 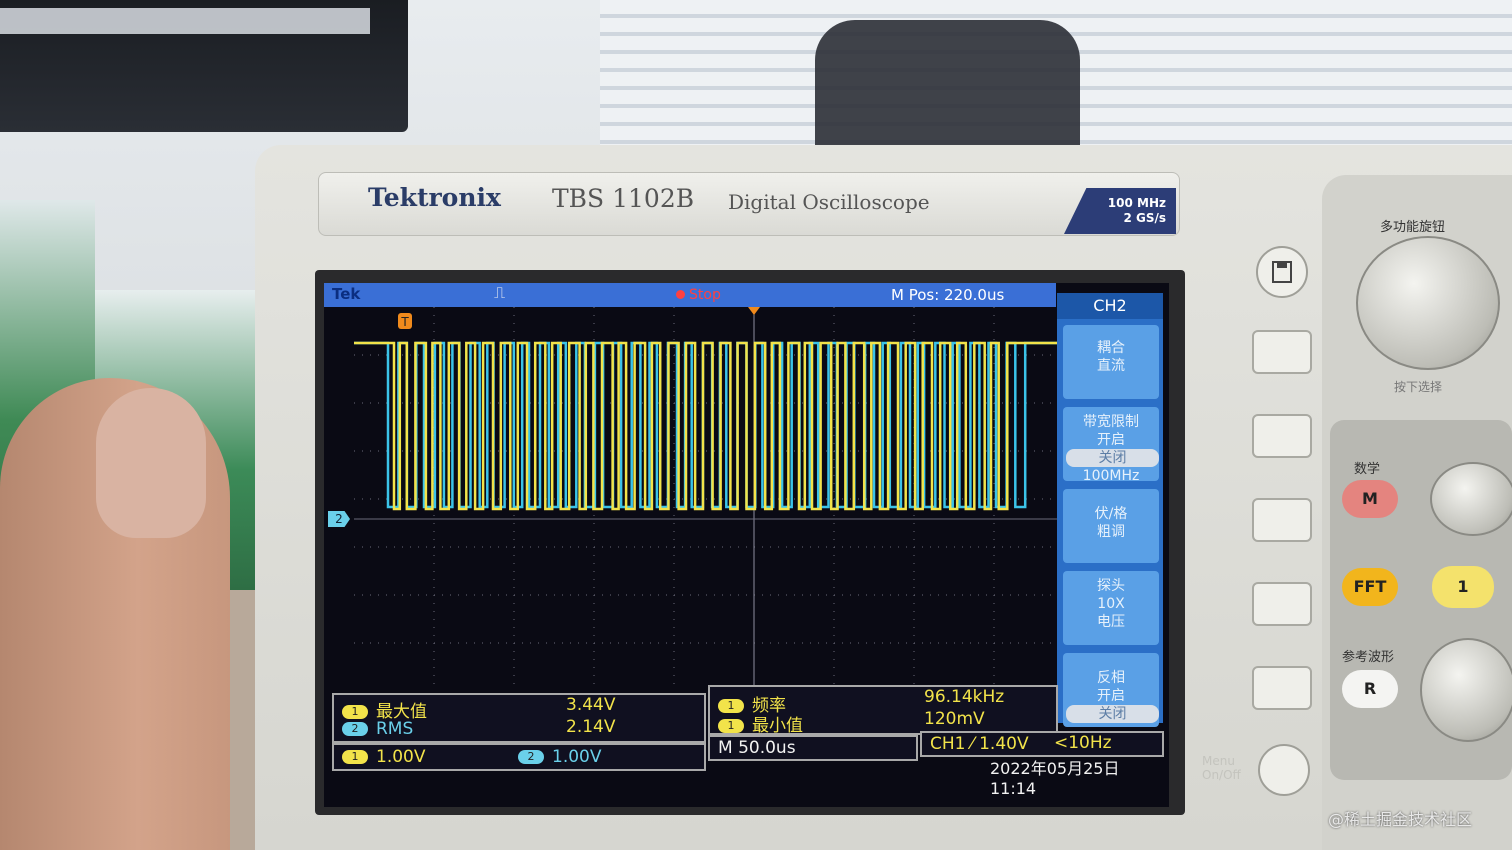 What do you see at coordinates (1418, 387) in the screenshot?
I see `press-select-label: 按下选择` at bounding box center [1418, 387].